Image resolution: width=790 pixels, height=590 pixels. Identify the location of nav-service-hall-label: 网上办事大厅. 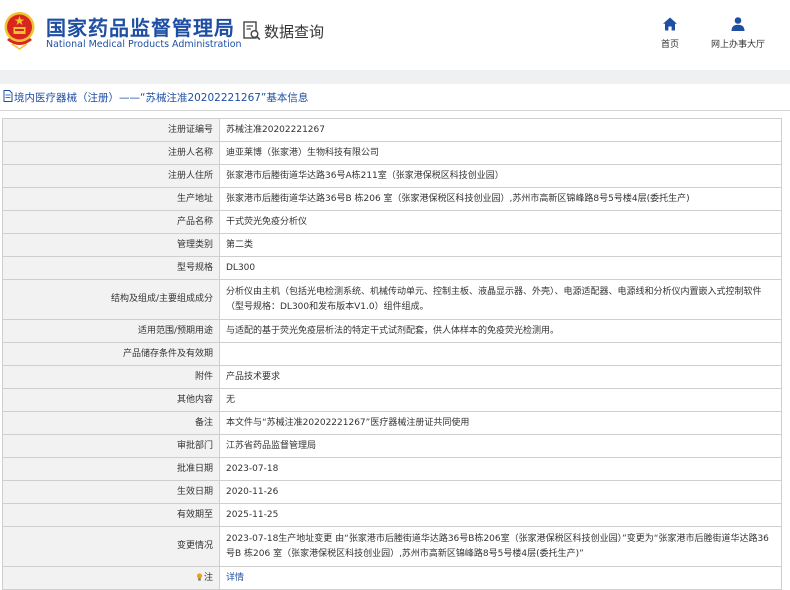
(737, 45).